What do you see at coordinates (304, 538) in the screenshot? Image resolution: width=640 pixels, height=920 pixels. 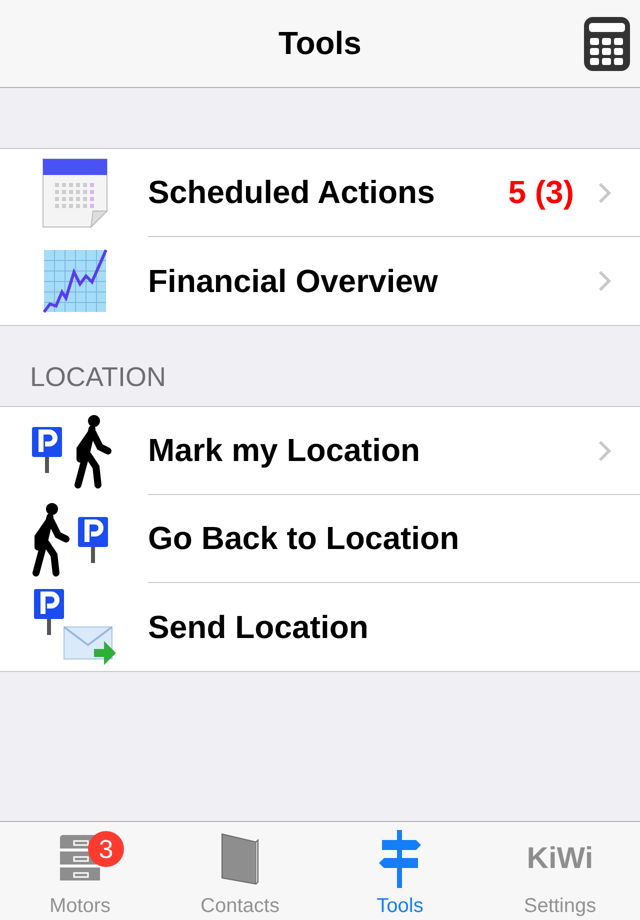 I see `row-label: Go Back to Location` at bounding box center [304, 538].